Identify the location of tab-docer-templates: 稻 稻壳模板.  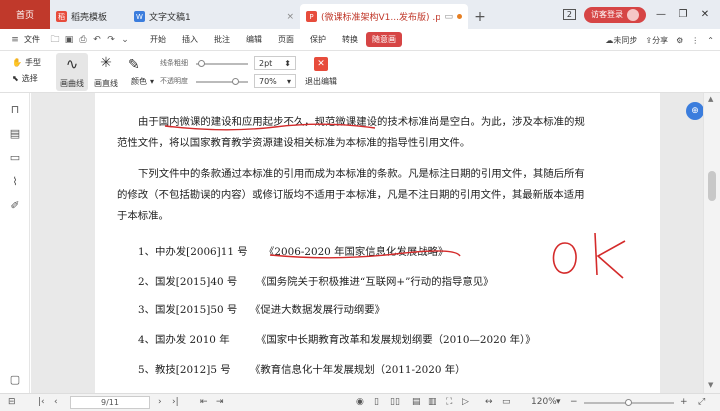
(89, 16).